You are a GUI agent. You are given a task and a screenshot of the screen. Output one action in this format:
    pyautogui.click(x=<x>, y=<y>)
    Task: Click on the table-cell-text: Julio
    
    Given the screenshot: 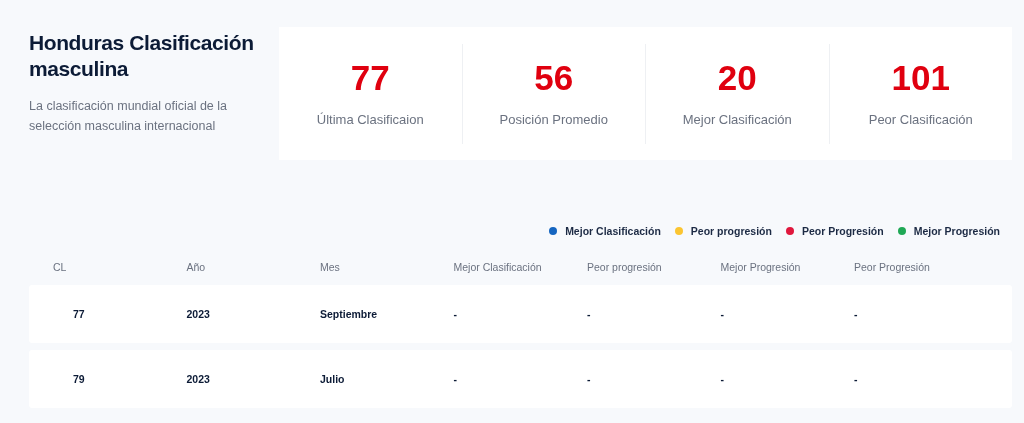 What is the action you would take?
    pyautogui.click(x=333, y=379)
    